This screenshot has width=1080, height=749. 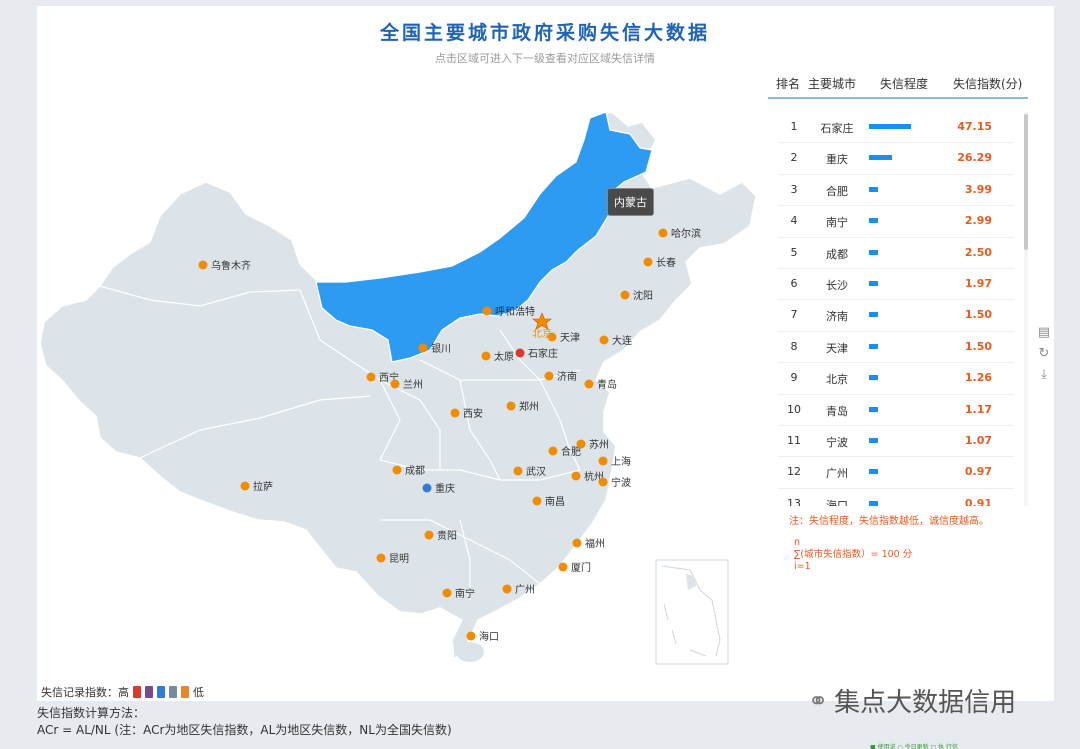 I want to click on legend-low-label: 低, so click(x=198, y=692).